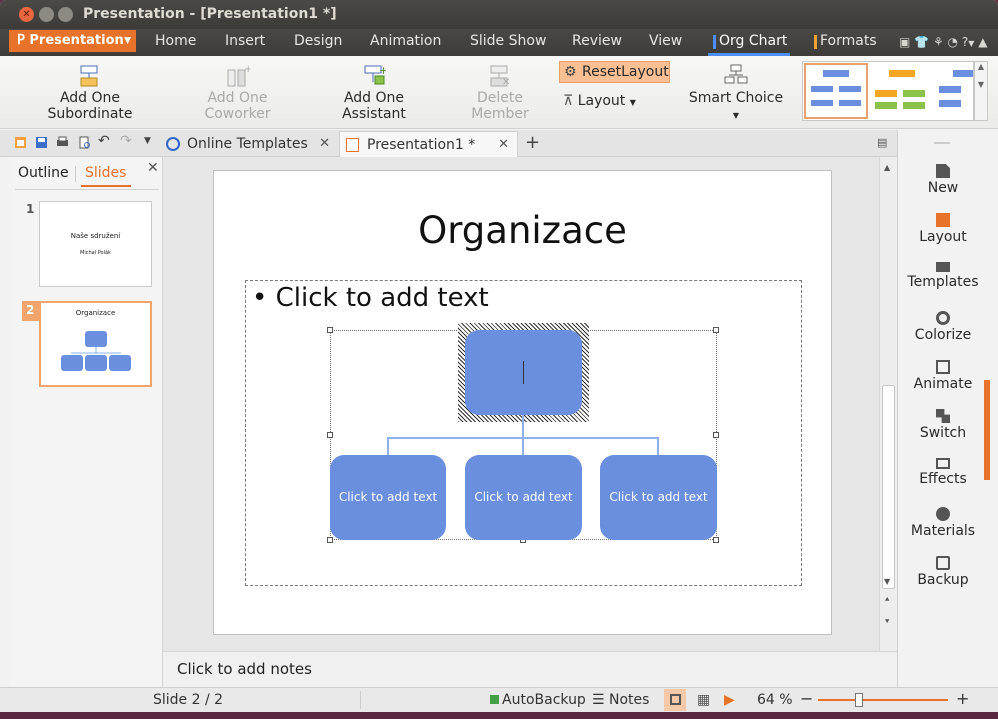 This screenshot has height=719, width=998. I want to click on prev-slide-icon: ⯅, so click(887, 600).